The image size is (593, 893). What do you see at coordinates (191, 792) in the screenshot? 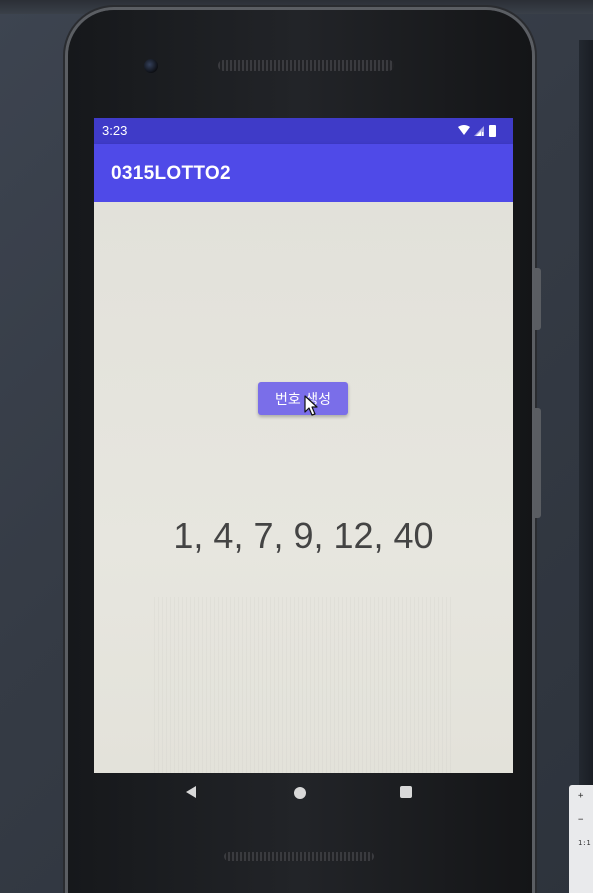
I see `back-icon` at bounding box center [191, 792].